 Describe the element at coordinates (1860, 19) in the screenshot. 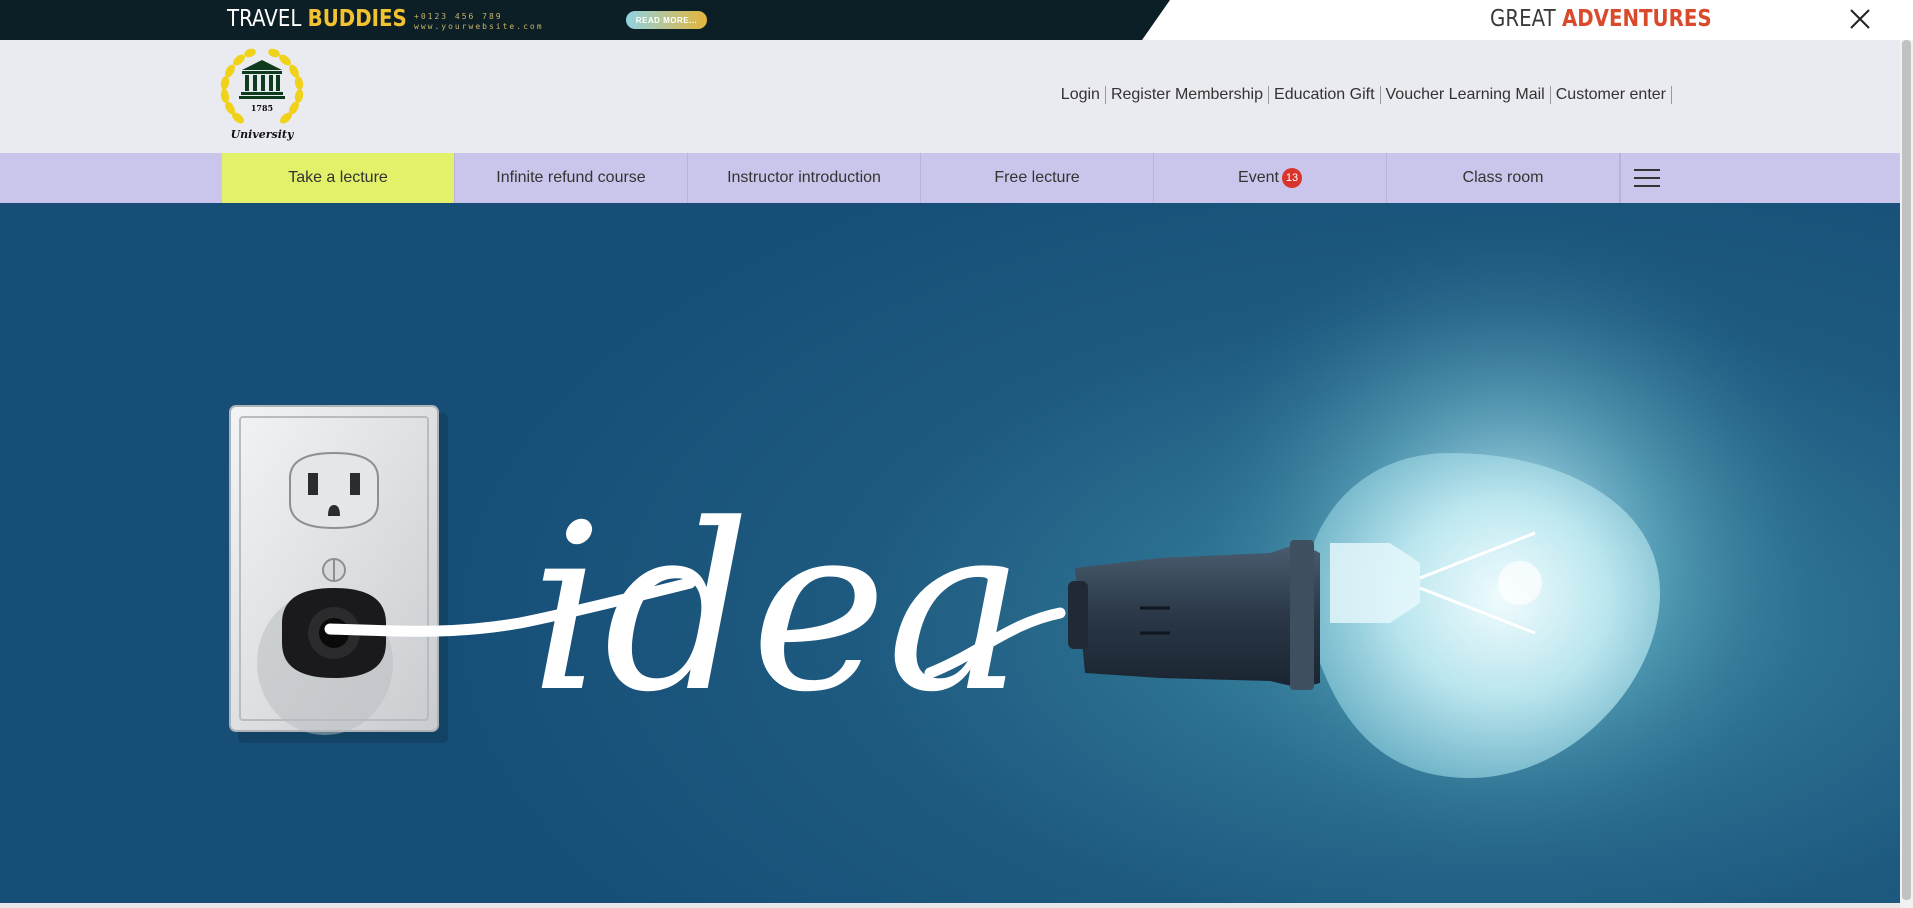

I see `close-icon` at that location.